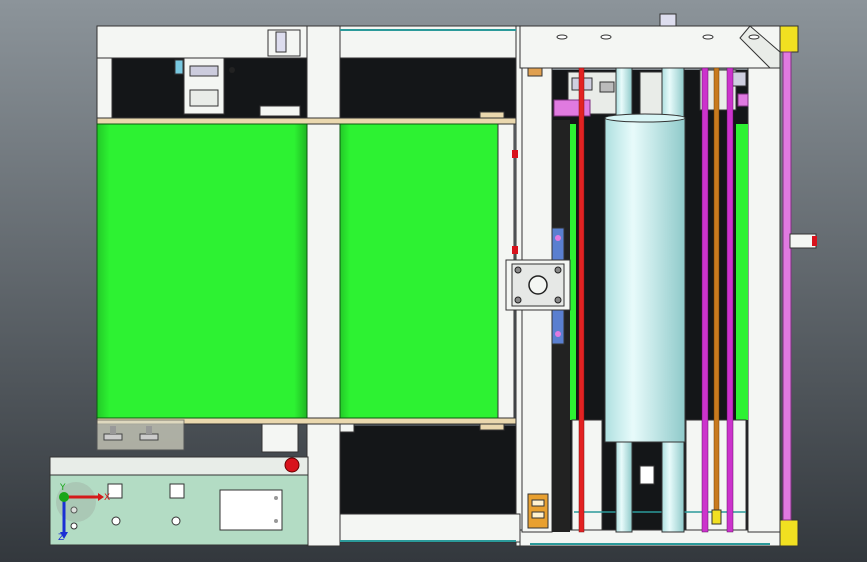  I want to click on small-blue-tab, so click(179, 67).